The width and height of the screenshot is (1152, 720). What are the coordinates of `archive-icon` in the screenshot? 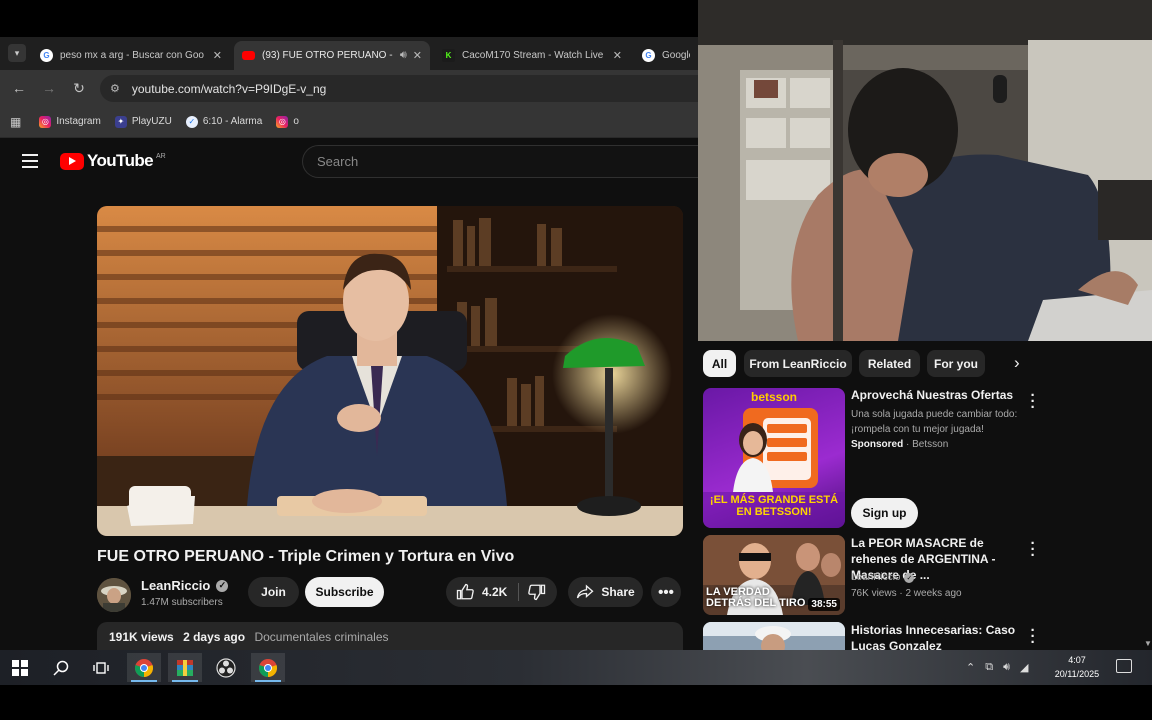 It's located at (185, 667).